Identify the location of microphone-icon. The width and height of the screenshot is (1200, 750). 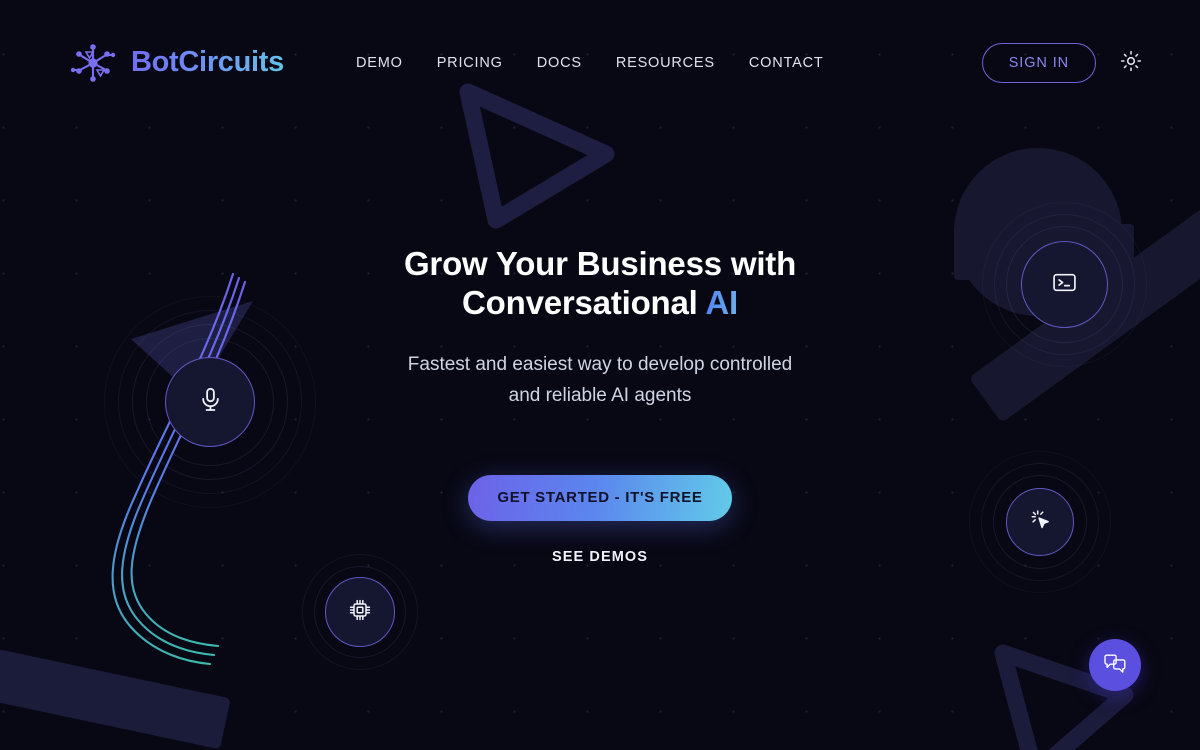
(210, 402).